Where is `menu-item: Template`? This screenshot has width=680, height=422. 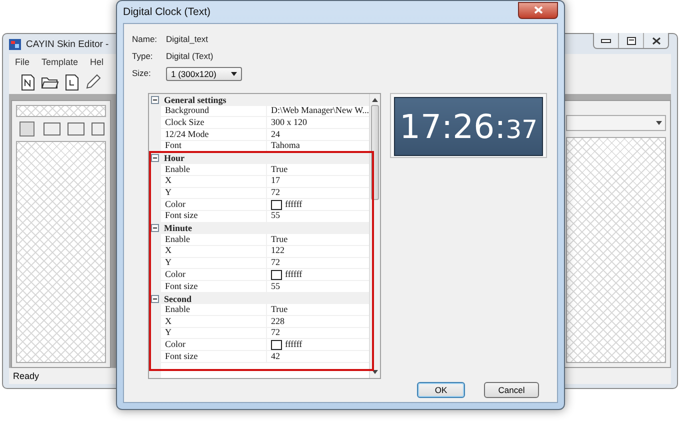 menu-item: Template is located at coordinates (60, 62).